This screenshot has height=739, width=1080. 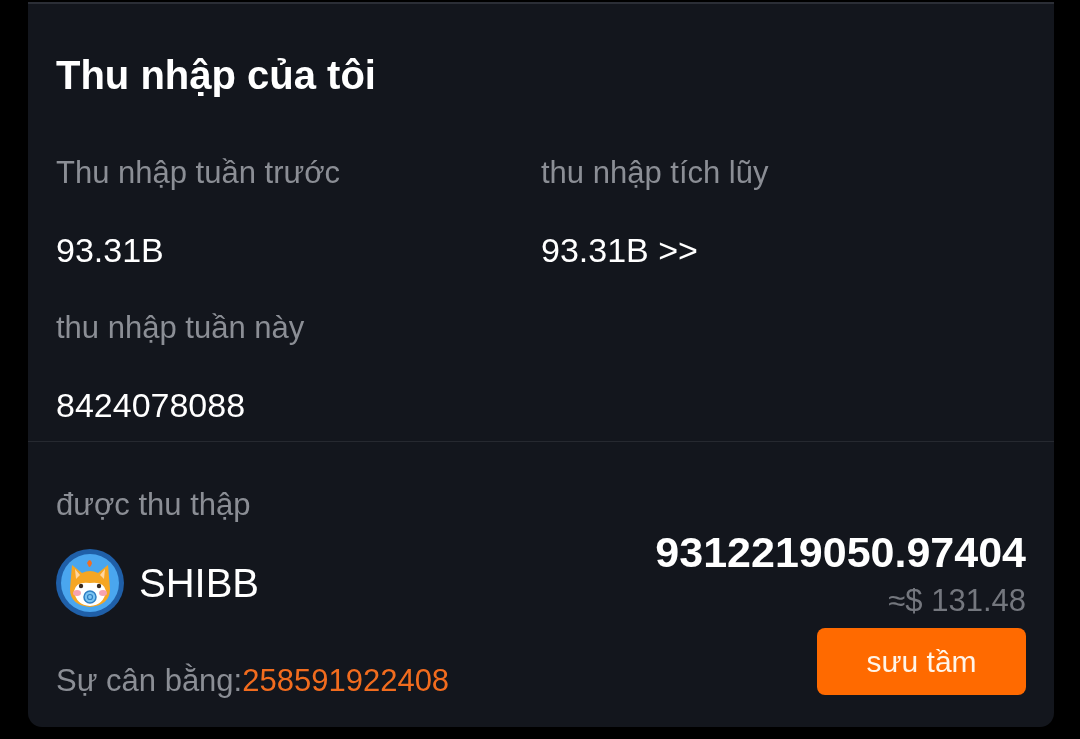 What do you see at coordinates (655, 173) in the screenshot?
I see `stat-label: thu nhập tích lũy` at bounding box center [655, 173].